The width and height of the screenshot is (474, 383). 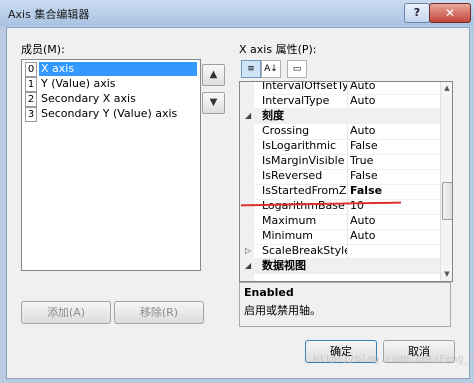 I want to click on alphabetical-icon: A↓, so click(x=271, y=69).